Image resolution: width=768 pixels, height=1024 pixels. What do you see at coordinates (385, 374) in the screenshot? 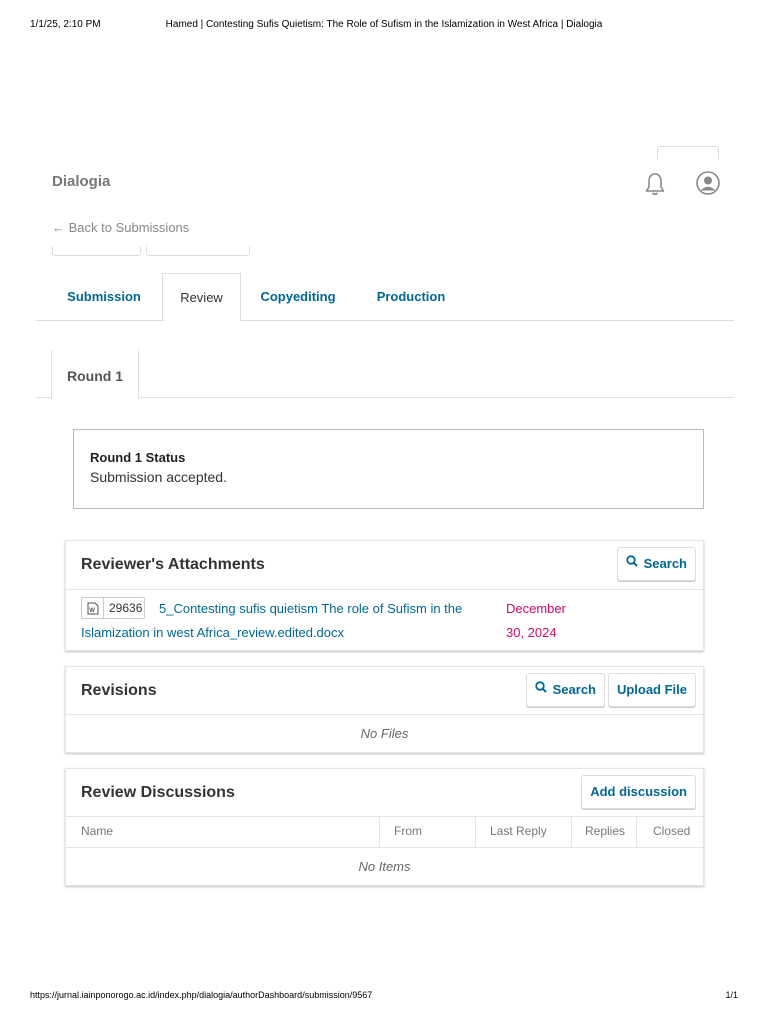
I see `round-tabs: Round 1` at bounding box center [385, 374].